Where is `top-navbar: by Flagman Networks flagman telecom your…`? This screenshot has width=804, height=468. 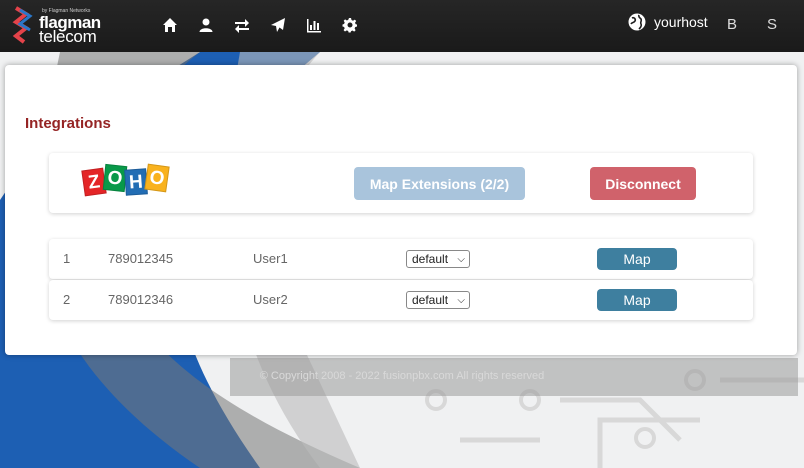
top-navbar: by Flagman Networks flagman telecom your… is located at coordinates (402, 26).